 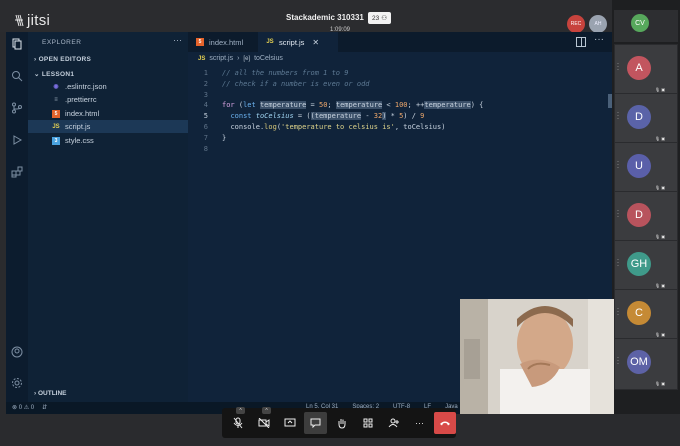 I want to click on camera-button: ^, so click(x=263, y=420).